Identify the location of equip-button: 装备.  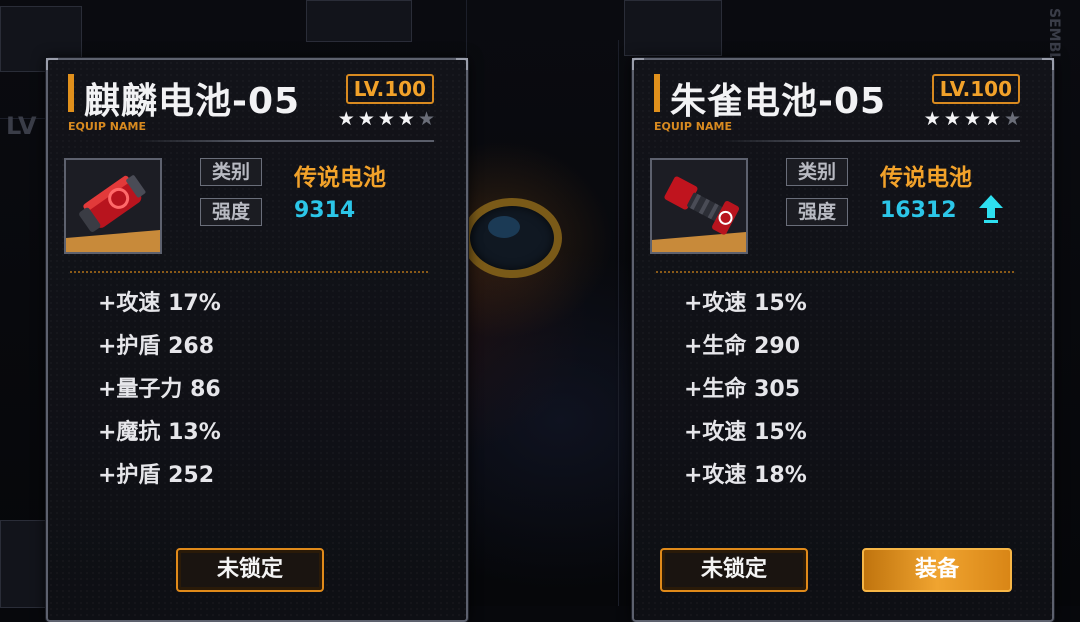
(937, 570).